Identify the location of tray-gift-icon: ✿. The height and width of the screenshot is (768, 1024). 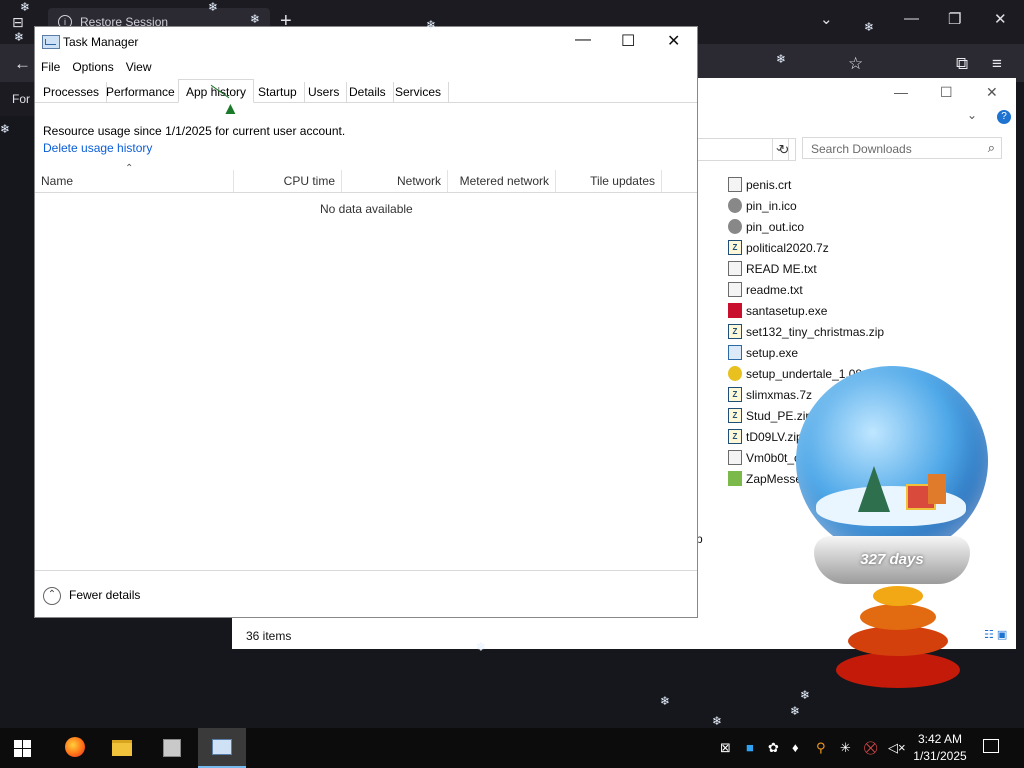
(773, 748).